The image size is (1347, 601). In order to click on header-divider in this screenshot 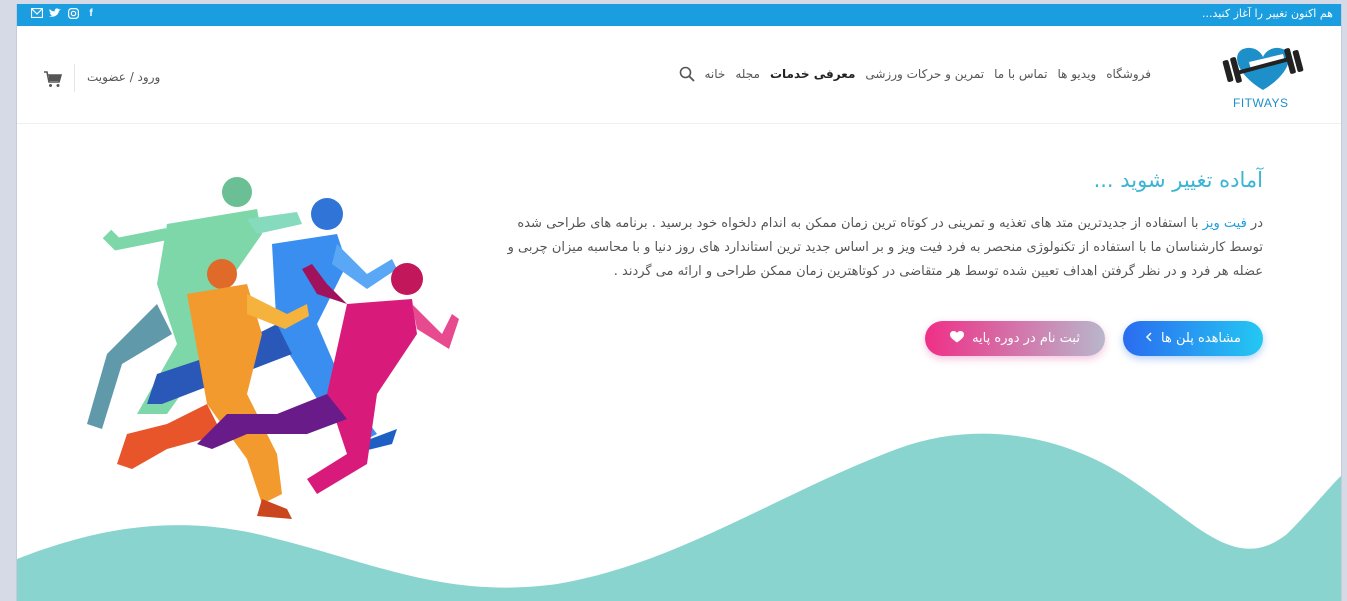, I will do `click(74, 78)`.